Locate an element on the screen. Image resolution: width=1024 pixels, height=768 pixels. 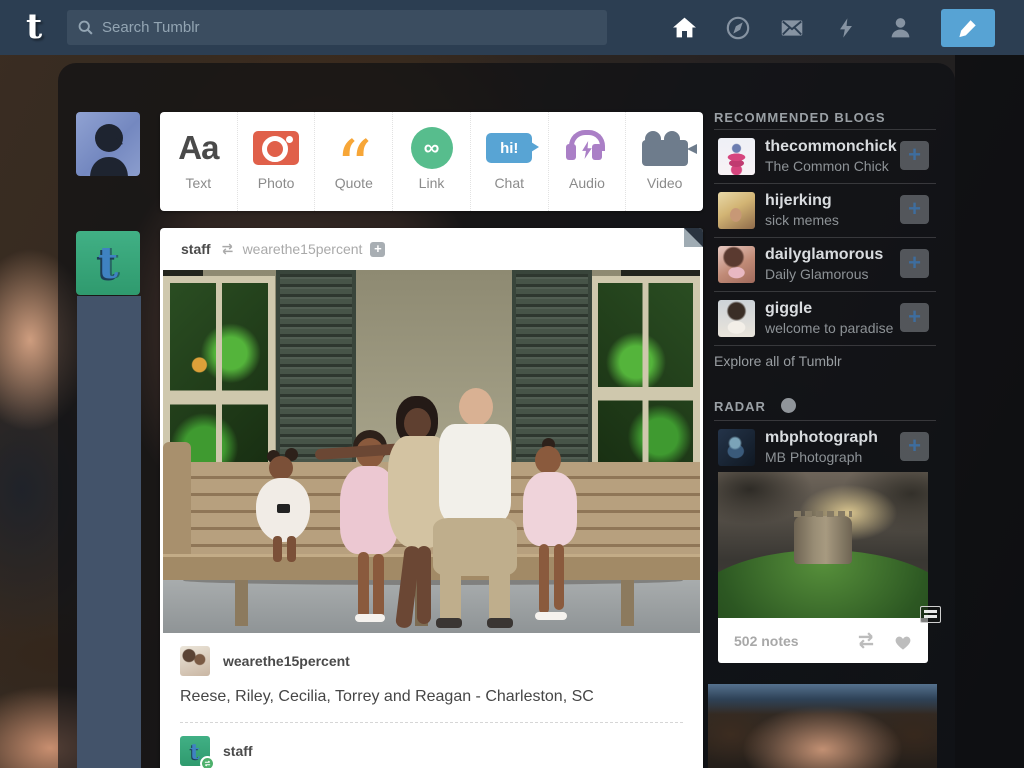
reblog-badge-icon is located at coordinates (207, 762).